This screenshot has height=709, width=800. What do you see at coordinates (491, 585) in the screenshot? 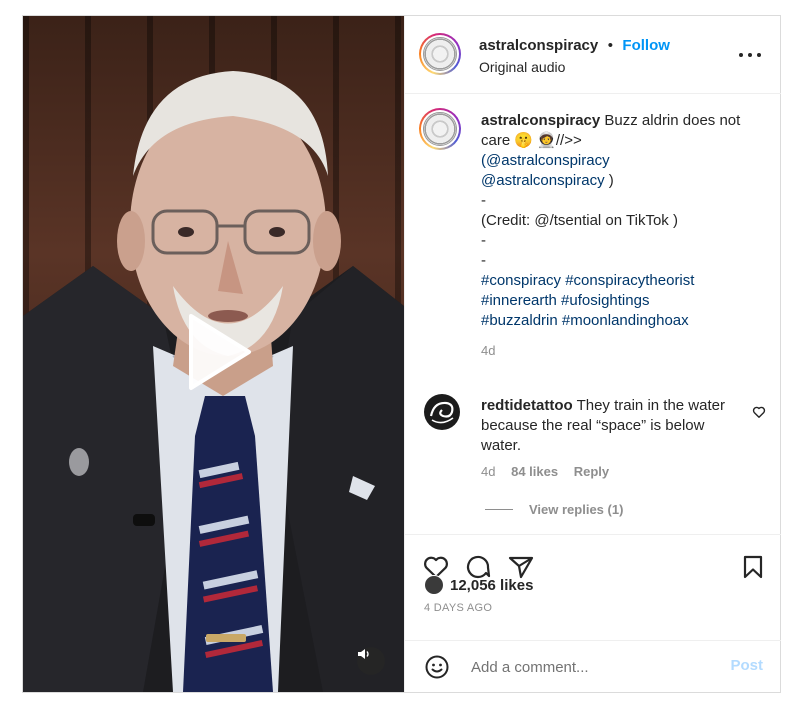
I see `likes-count: 12,056 likes` at bounding box center [491, 585].